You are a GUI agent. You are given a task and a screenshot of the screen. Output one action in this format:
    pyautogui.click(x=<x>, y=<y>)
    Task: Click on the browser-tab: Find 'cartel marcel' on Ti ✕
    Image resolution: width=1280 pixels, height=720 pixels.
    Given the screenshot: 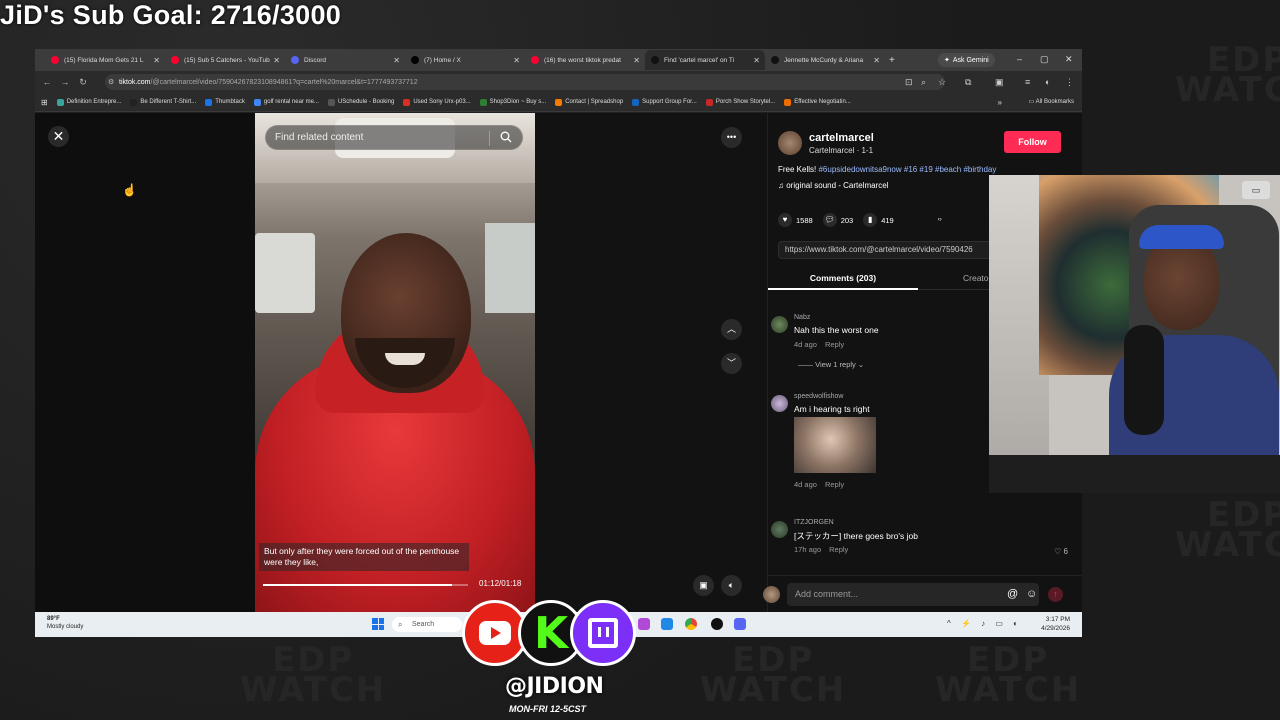 What is the action you would take?
    pyautogui.click(x=705, y=60)
    